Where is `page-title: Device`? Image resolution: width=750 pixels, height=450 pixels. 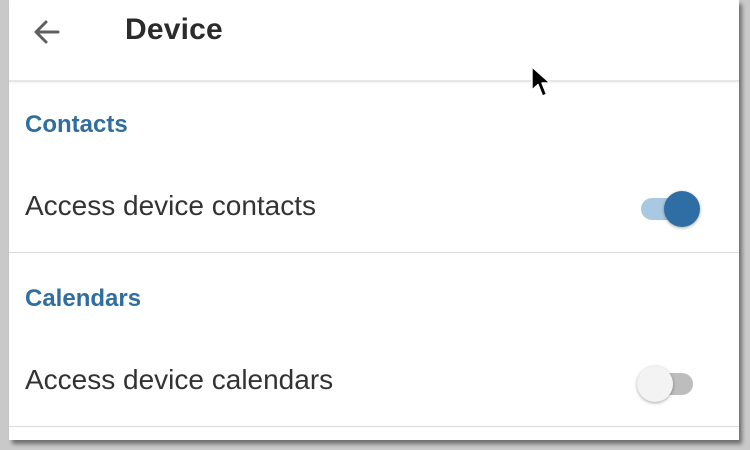 page-title: Device is located at coordinates (174, 29).